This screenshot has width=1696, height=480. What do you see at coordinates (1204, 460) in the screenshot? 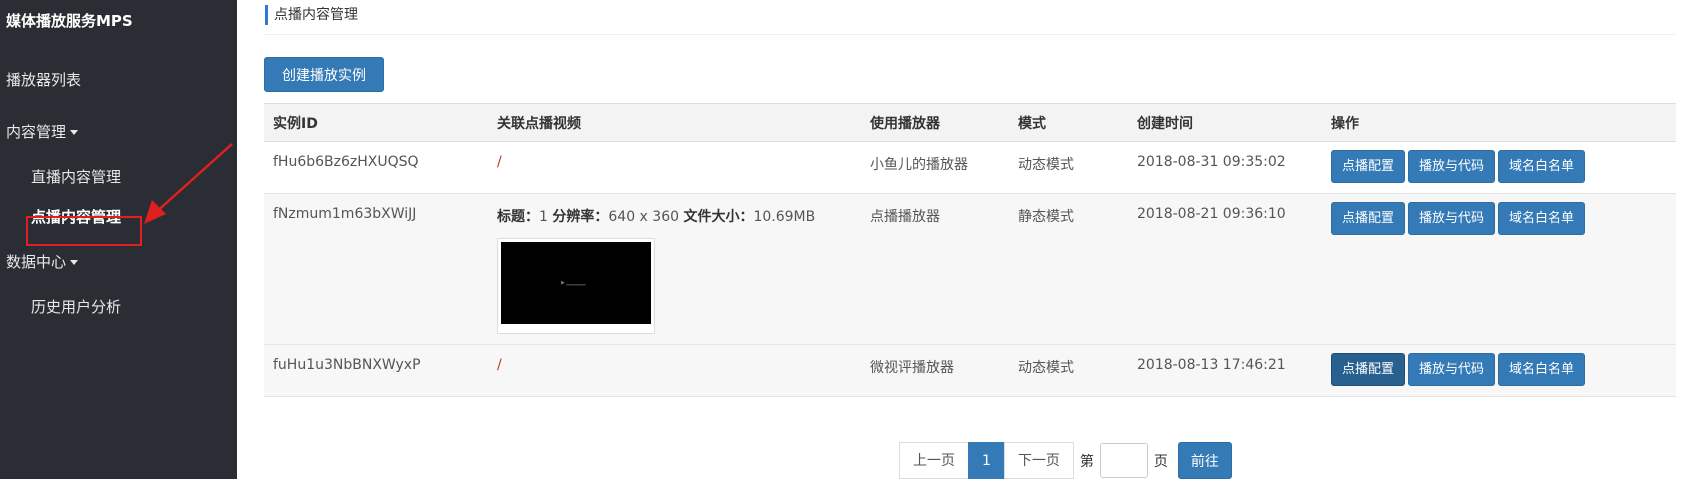
I see `go-page-button: 前往` at bounding box center [1204, 460].